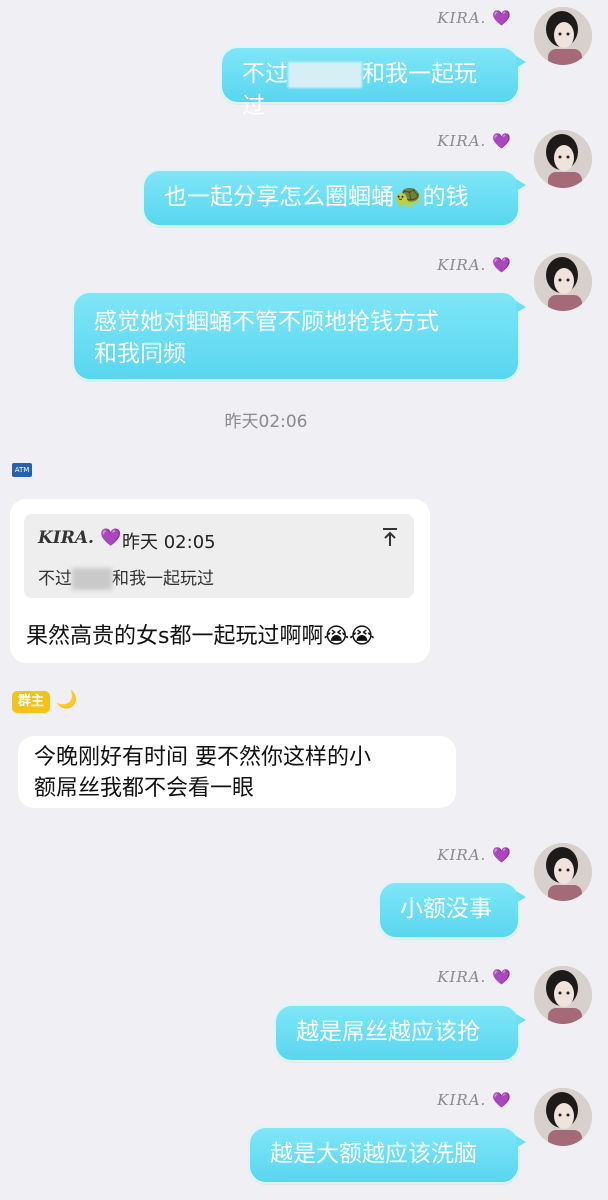 This screenshot has width=608, height=1200. I want to click on message-text: 不过, so click(265, 74).